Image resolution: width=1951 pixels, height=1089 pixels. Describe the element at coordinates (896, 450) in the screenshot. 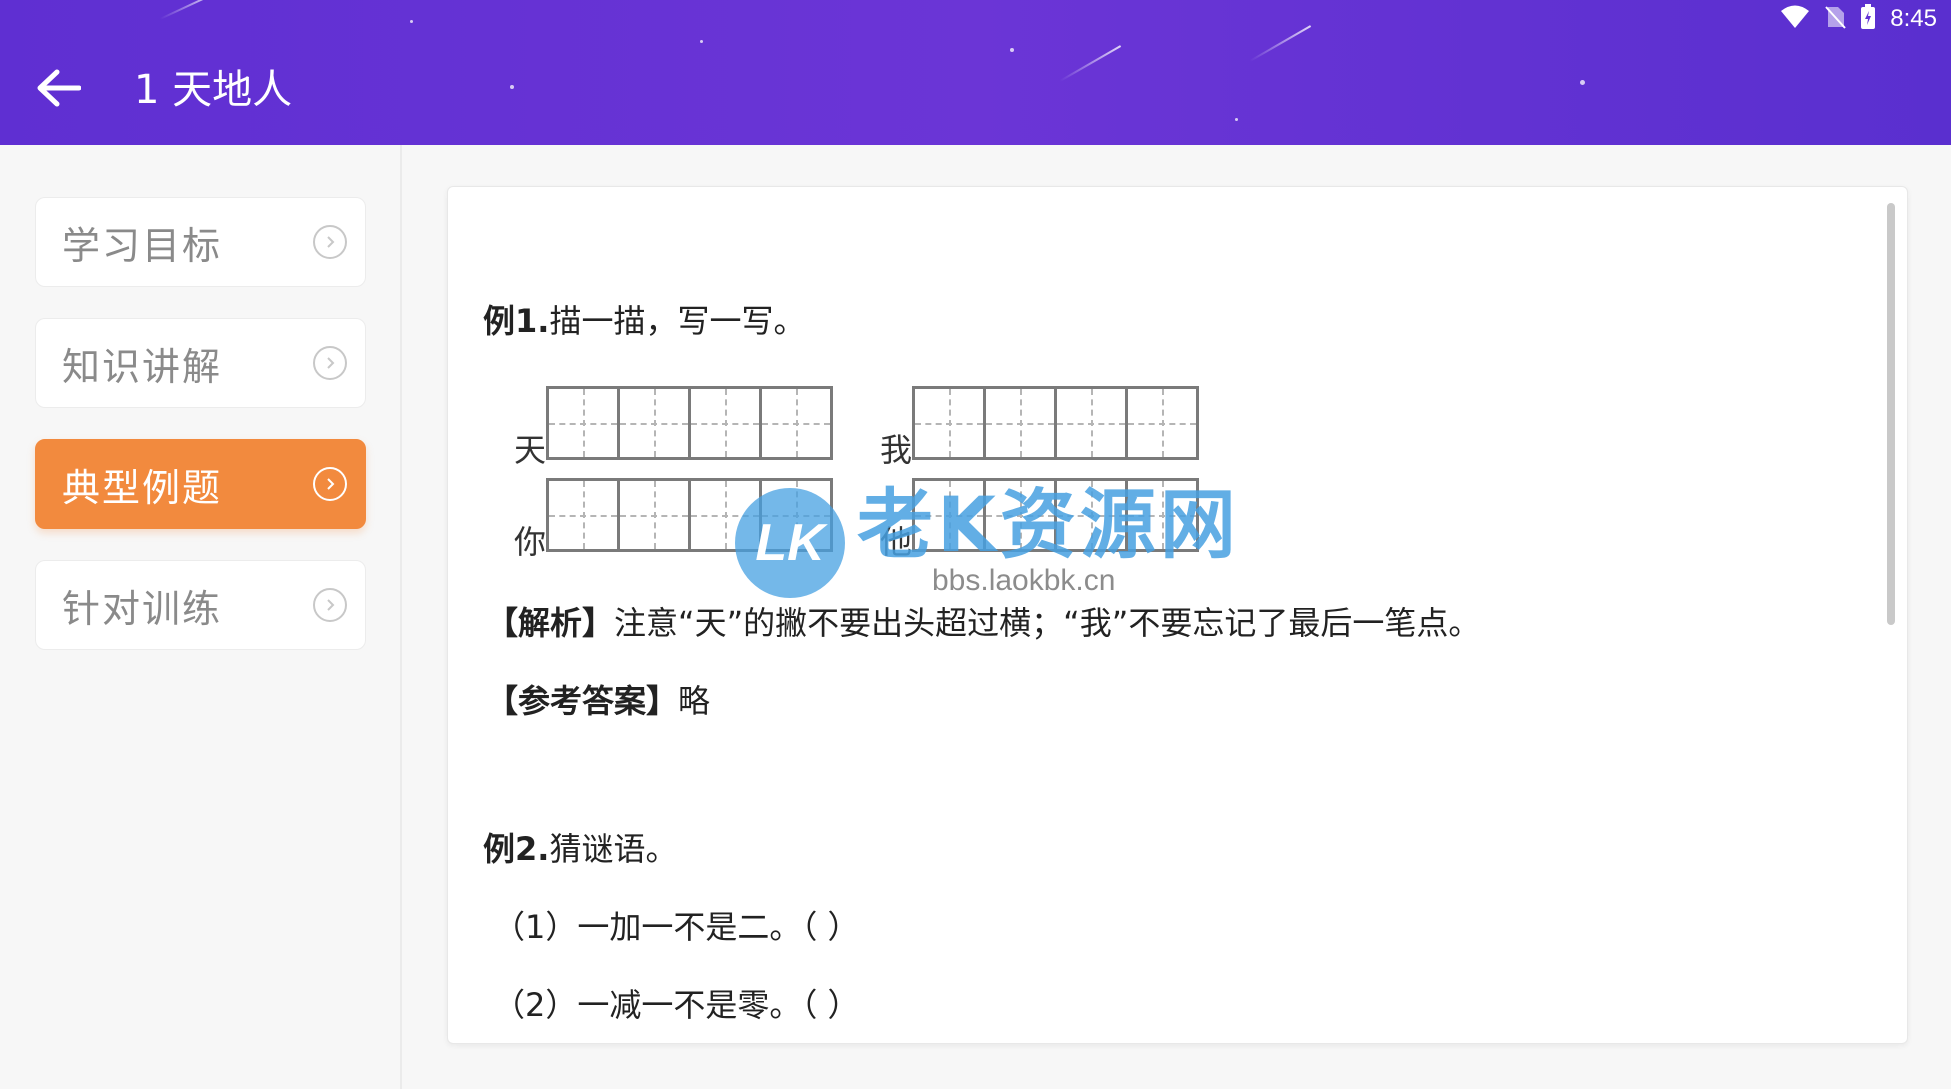

I see `grid-char: 我` at that location.